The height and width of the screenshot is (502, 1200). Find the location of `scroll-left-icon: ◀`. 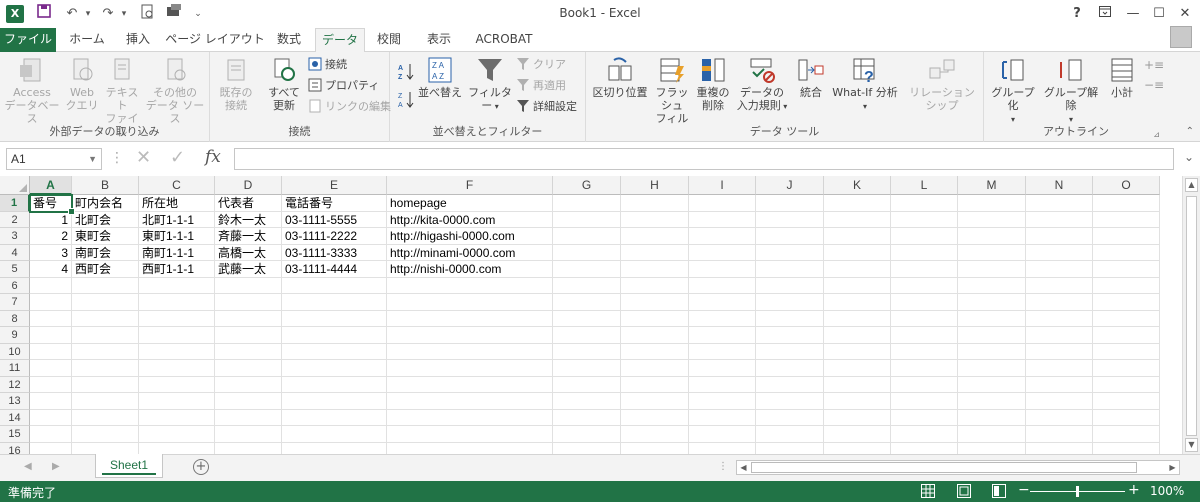

scroll-left-icon: ◀ is located at coordinates (743, 467).